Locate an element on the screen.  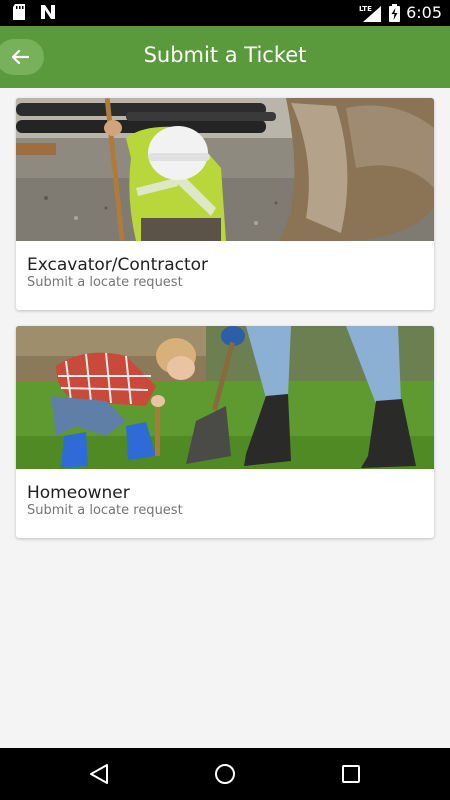
back-triangle-icon is located at coordinates (99, 774).